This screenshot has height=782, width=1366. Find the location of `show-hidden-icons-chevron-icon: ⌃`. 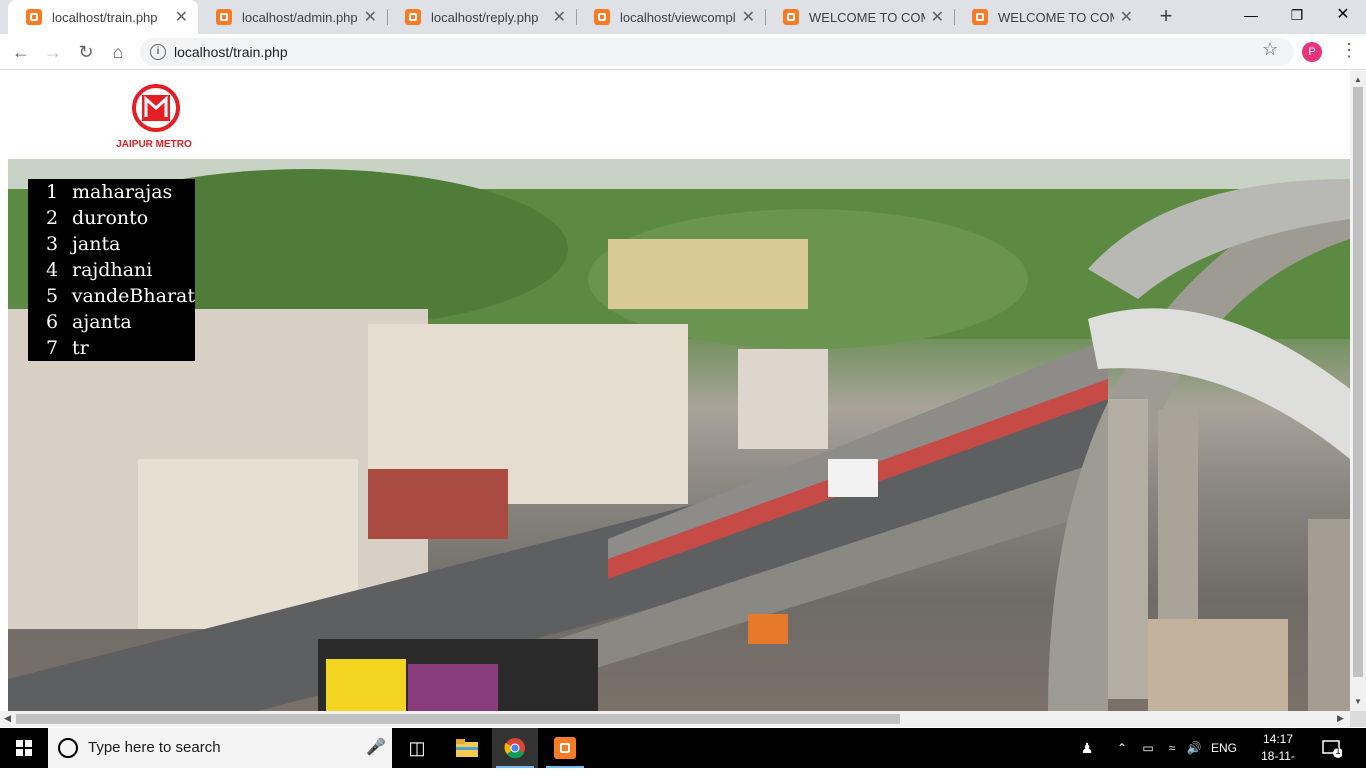

show-hidden-icons-chevron-icon: ⌃ is located at coordinates (1122, 748).